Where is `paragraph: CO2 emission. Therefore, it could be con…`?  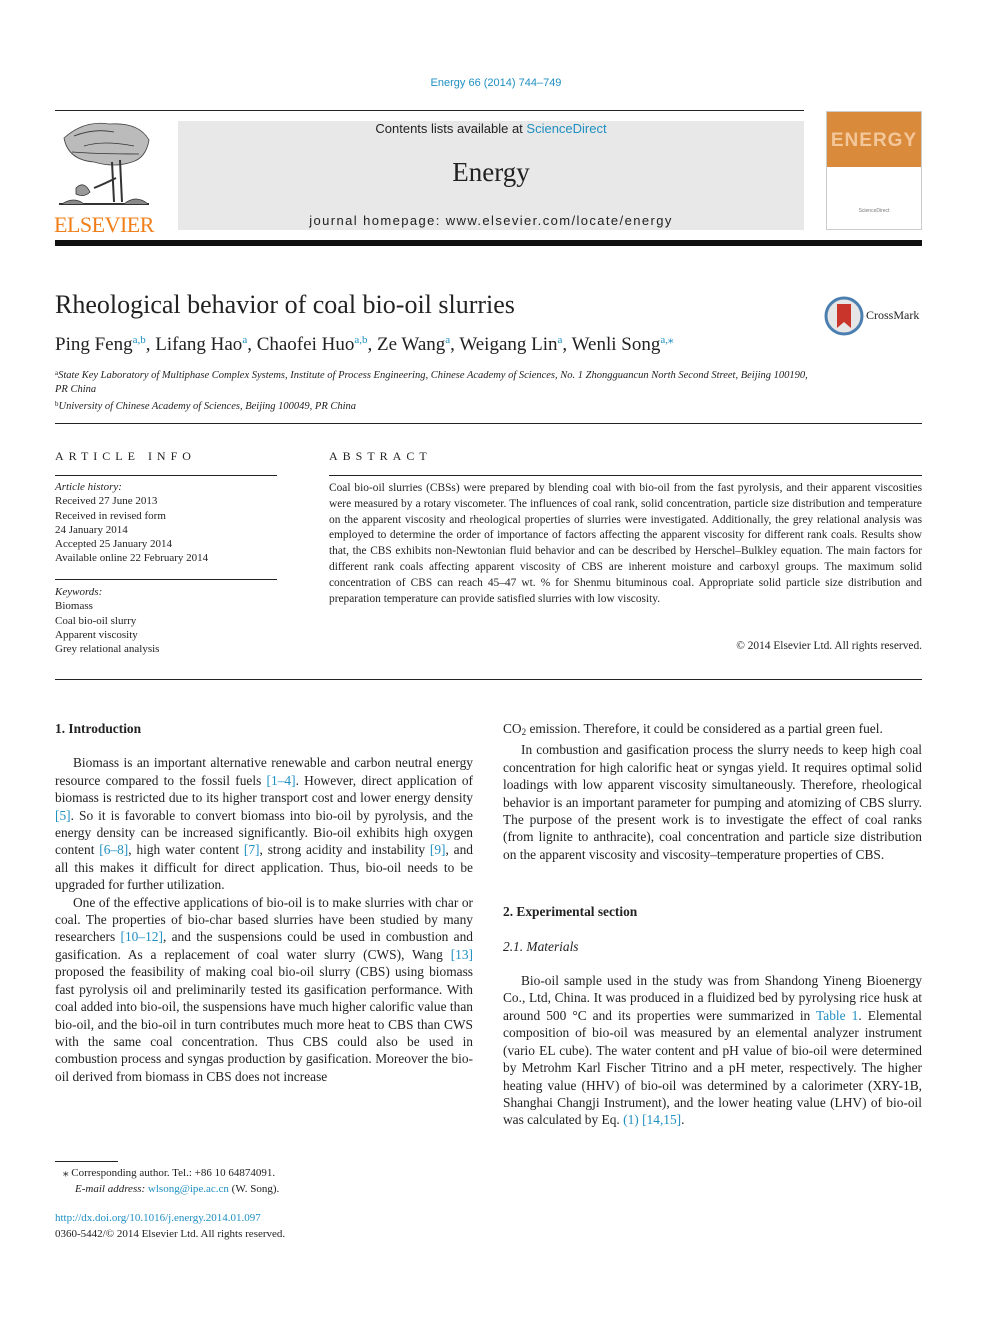 paragraph: CO2 emission. Therefore, it could be con… is located at coordinates (712, 730).